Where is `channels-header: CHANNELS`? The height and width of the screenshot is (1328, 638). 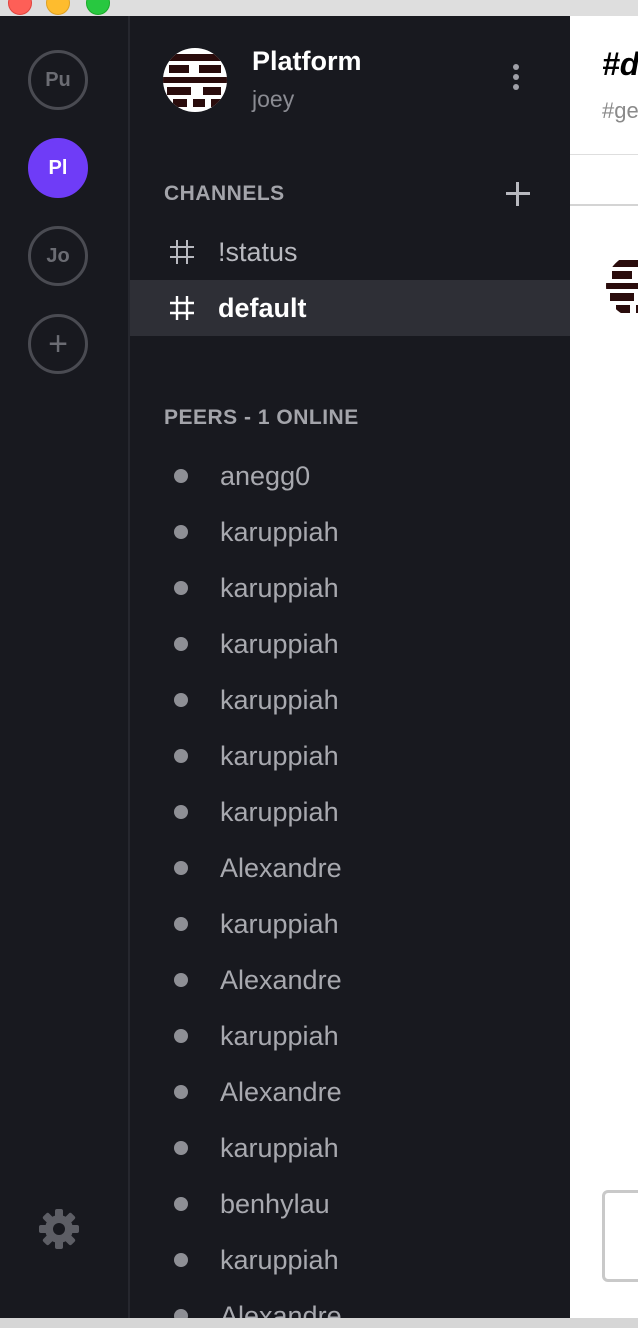 channels-header: CHANNELS is located at coordinates (224, 193).